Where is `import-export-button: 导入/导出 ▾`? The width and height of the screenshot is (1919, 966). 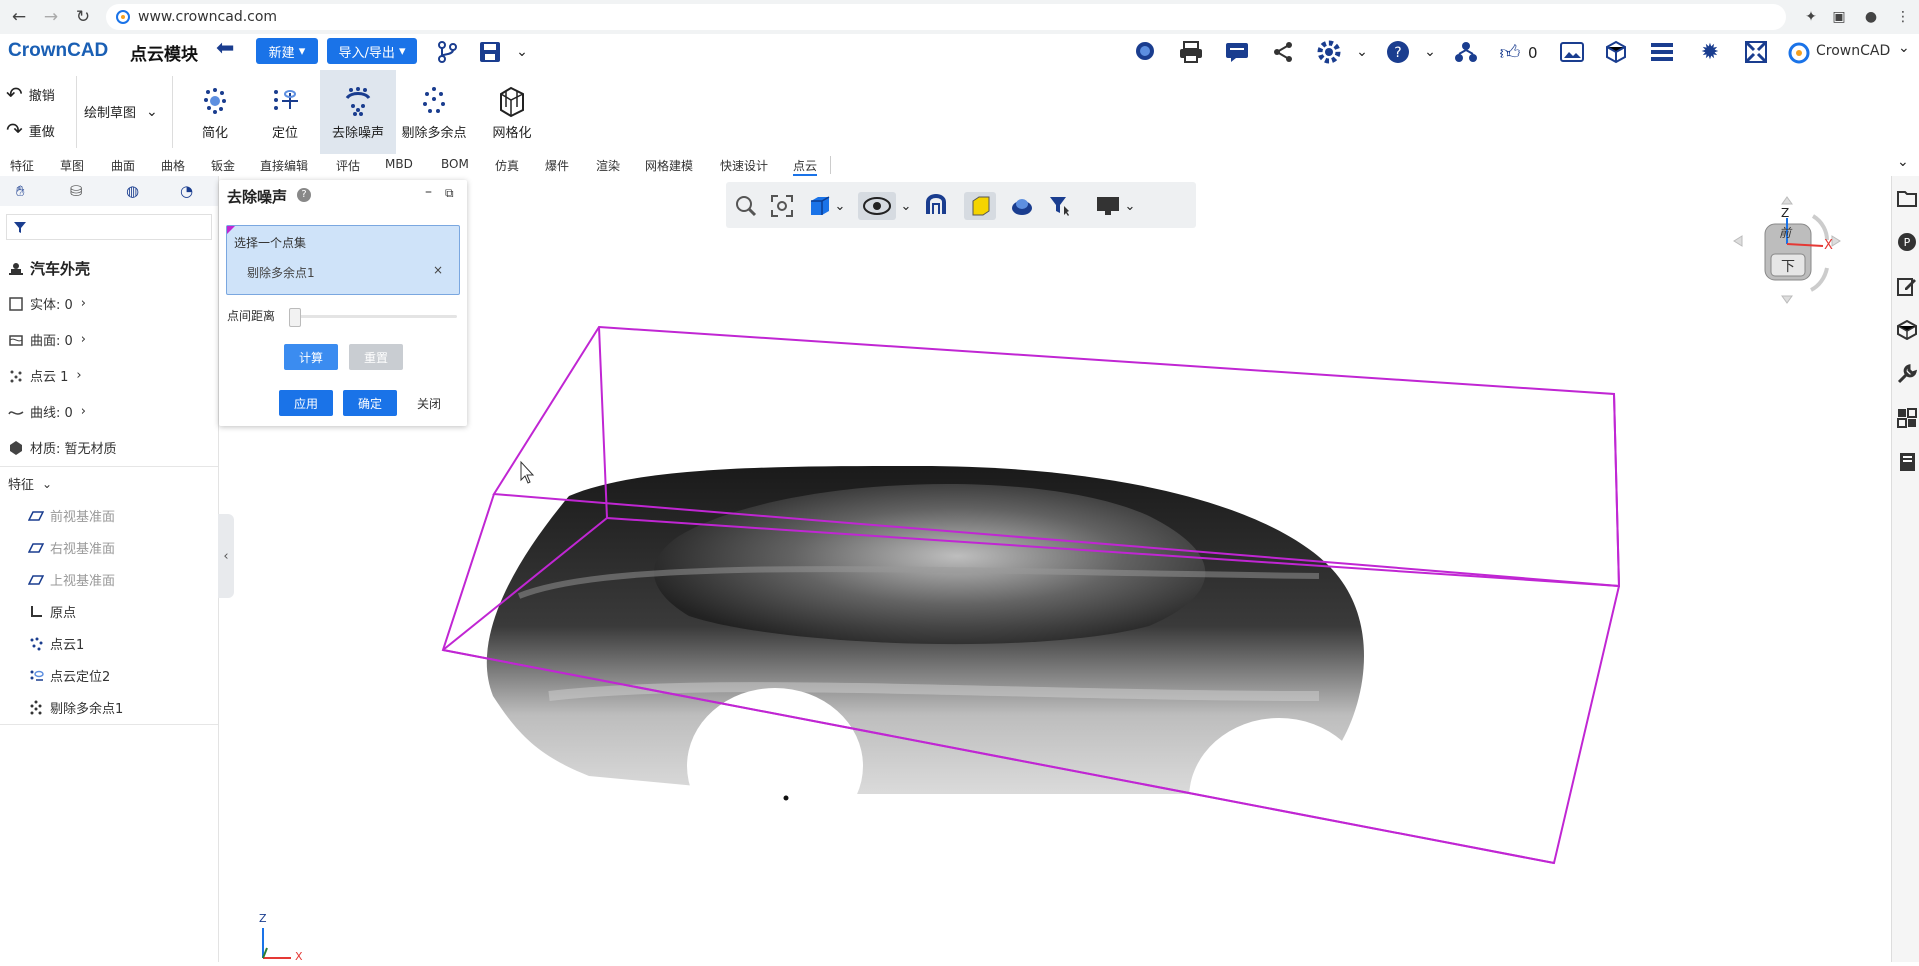 import-export-button: 导入/导出 ▾ is located at coordinates (372, 51).